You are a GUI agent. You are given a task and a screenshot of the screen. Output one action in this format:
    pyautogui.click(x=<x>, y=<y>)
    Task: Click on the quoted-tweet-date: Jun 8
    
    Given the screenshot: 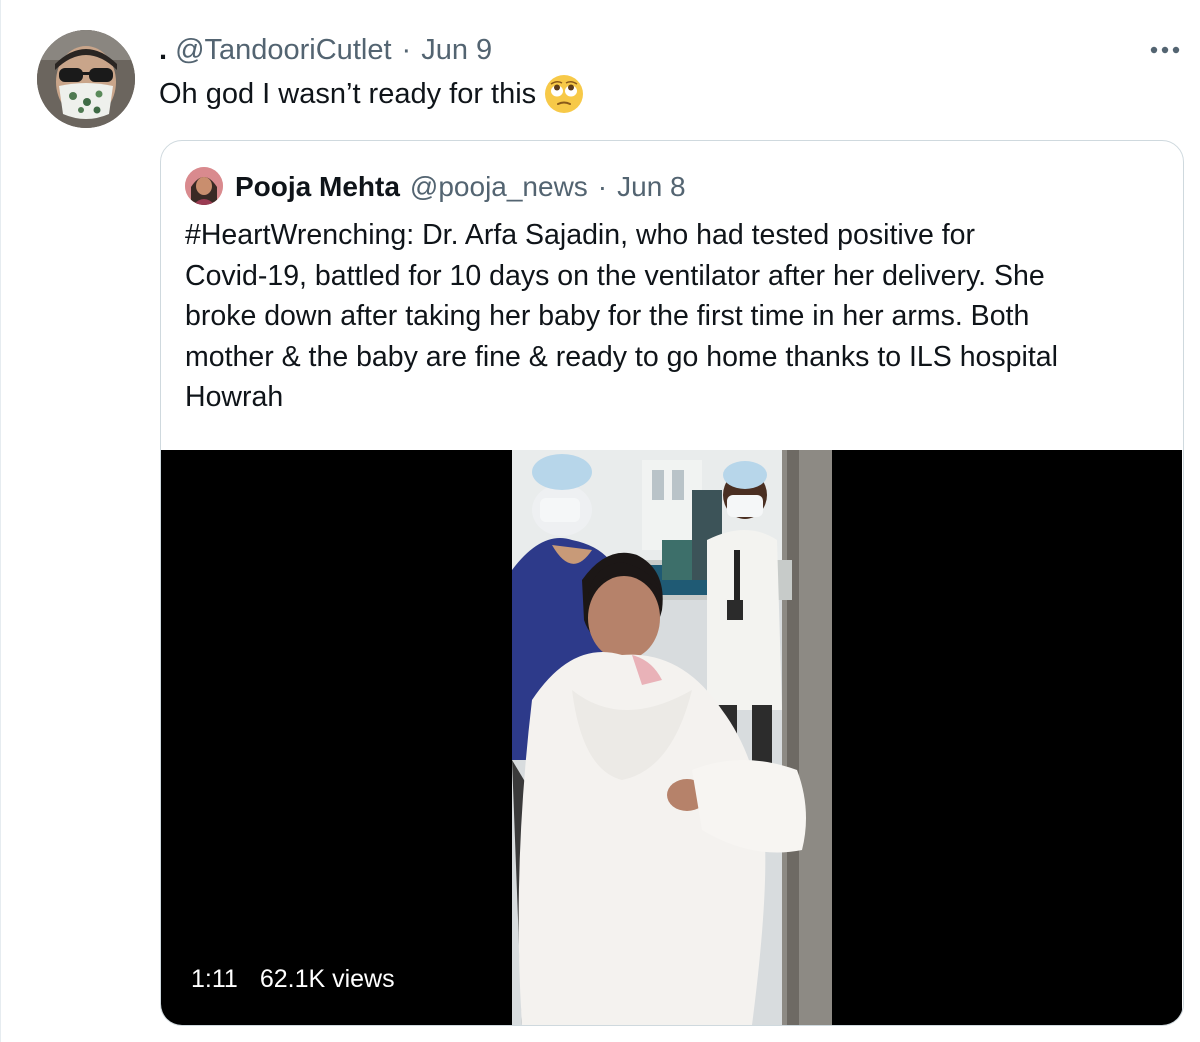 What is the action you would take?
    pyautogui.click(x=651, y=187)
    